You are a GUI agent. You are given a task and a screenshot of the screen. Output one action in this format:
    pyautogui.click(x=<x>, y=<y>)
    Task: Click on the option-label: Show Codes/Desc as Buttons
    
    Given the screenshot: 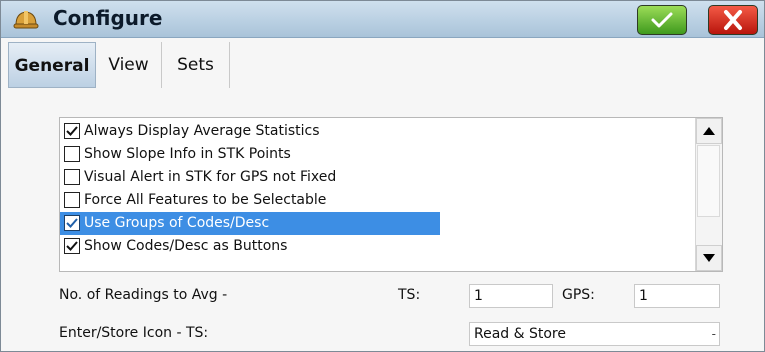 What is the action you would take?
    pyautogui.click(x=186, y=246)
    